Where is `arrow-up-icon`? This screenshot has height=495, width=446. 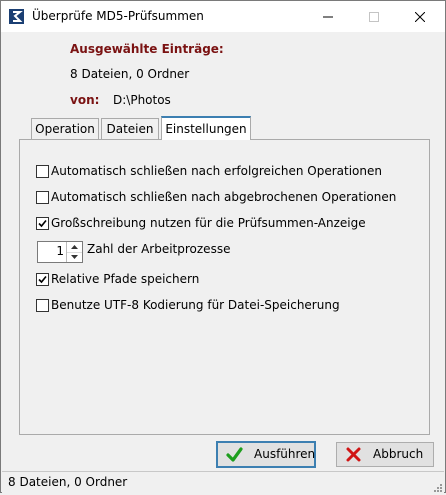 arrow-up-icon is located at coordinates (74, 247).